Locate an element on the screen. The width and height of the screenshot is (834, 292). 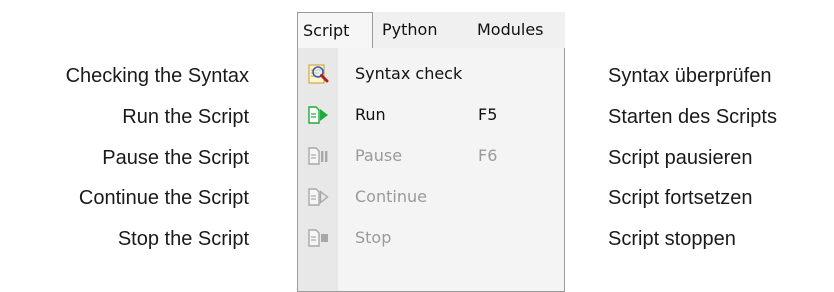
annotation-de-pause: Script pausieren is located at coordinates (680, 158).